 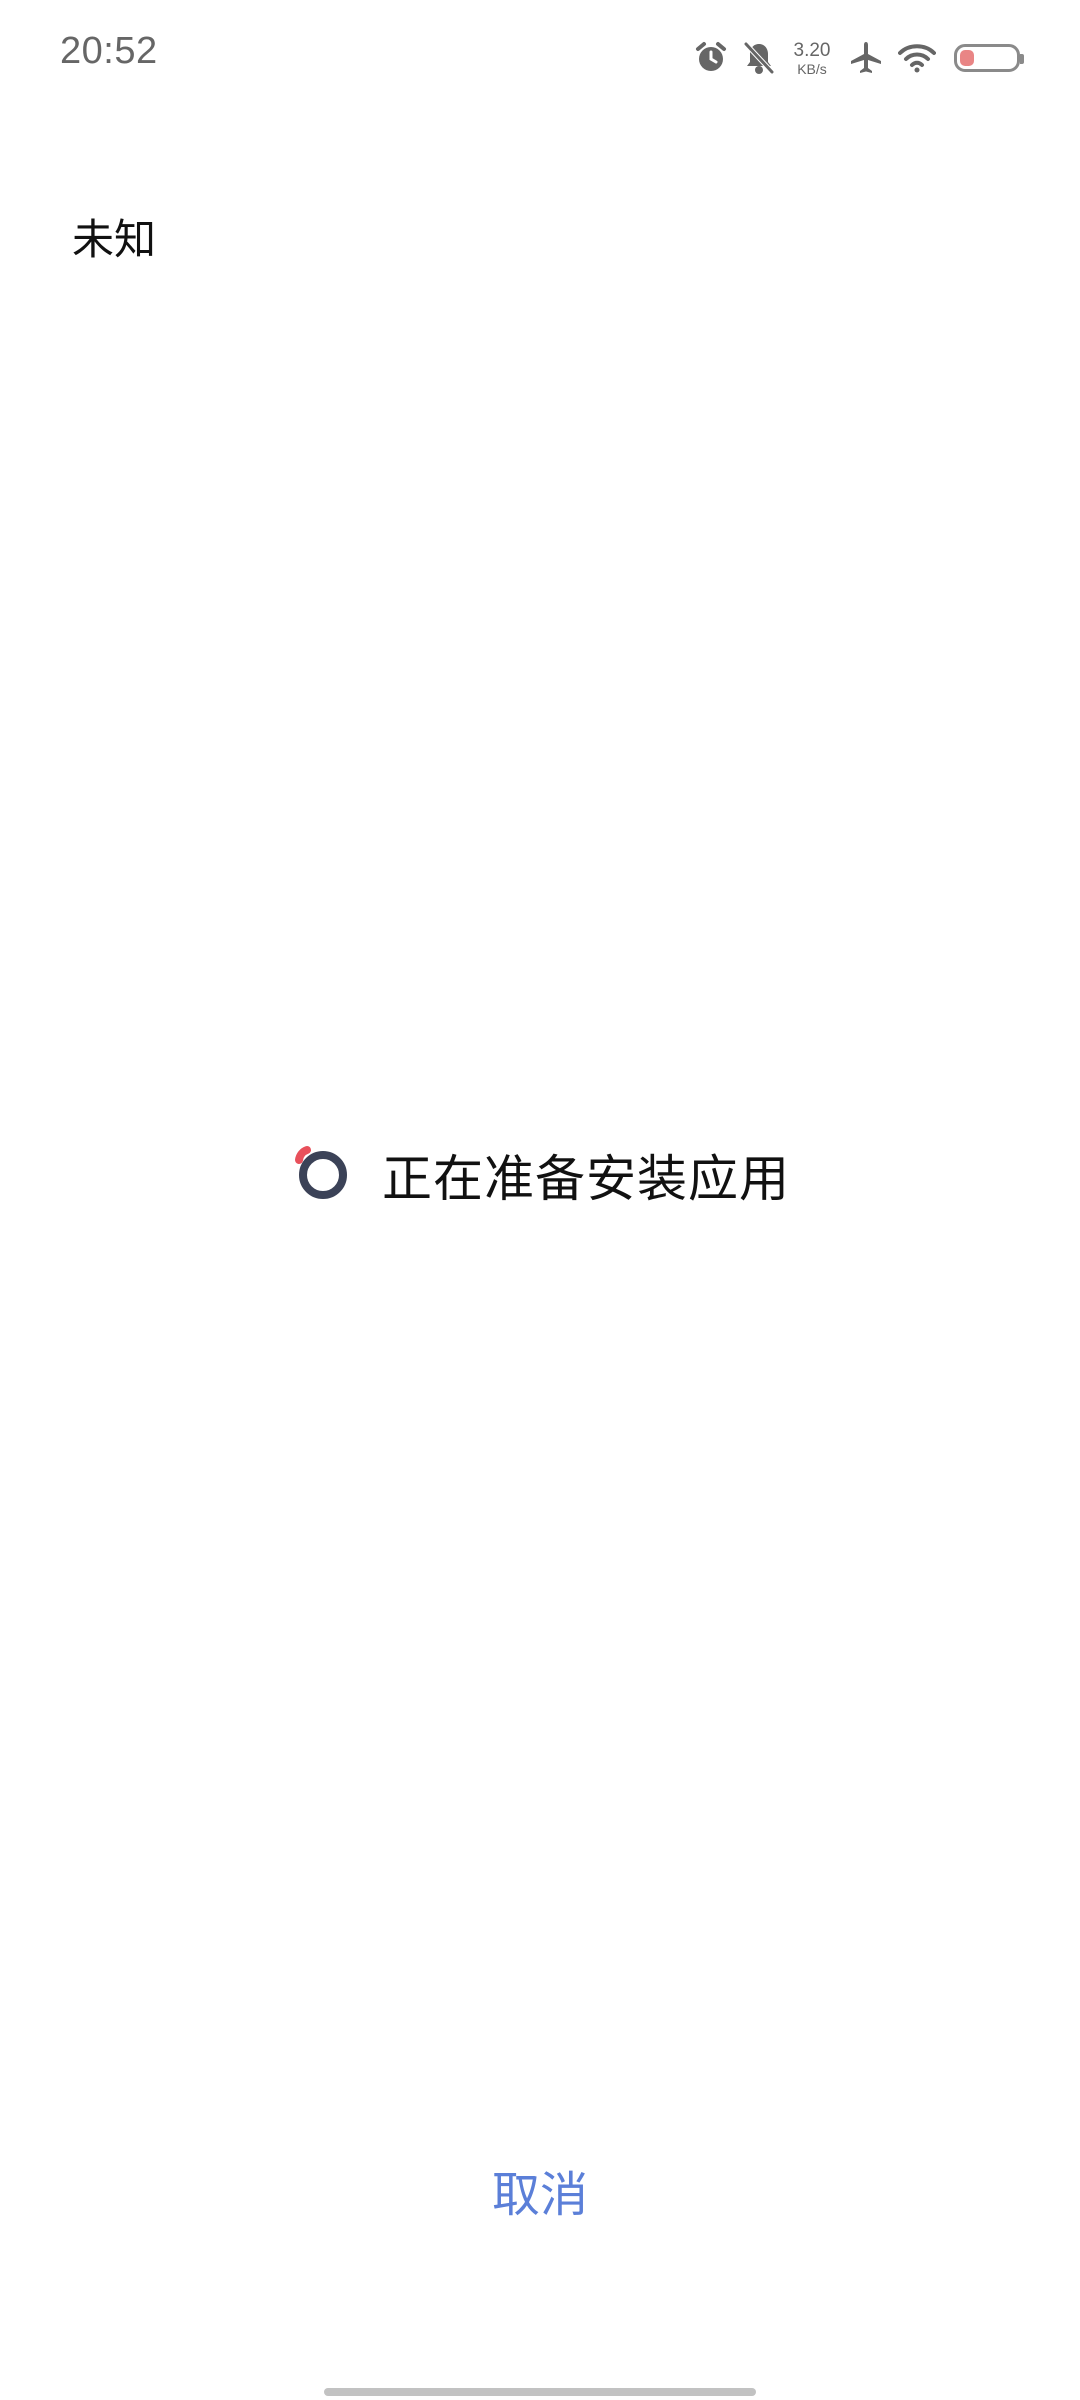 I want to click on install-progress: 正在准备安装应用, so click(x=540, y=1175).